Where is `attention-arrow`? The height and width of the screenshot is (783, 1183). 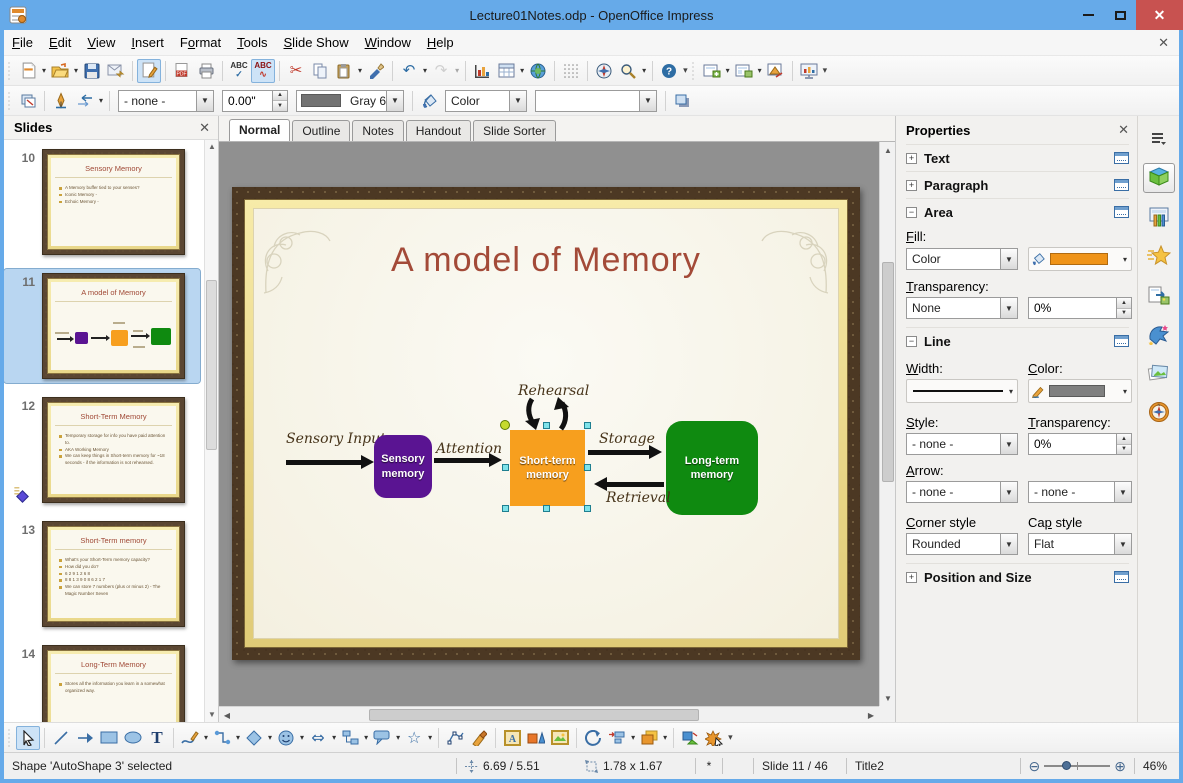
attention-arrow is located at coordinates (468, 460).